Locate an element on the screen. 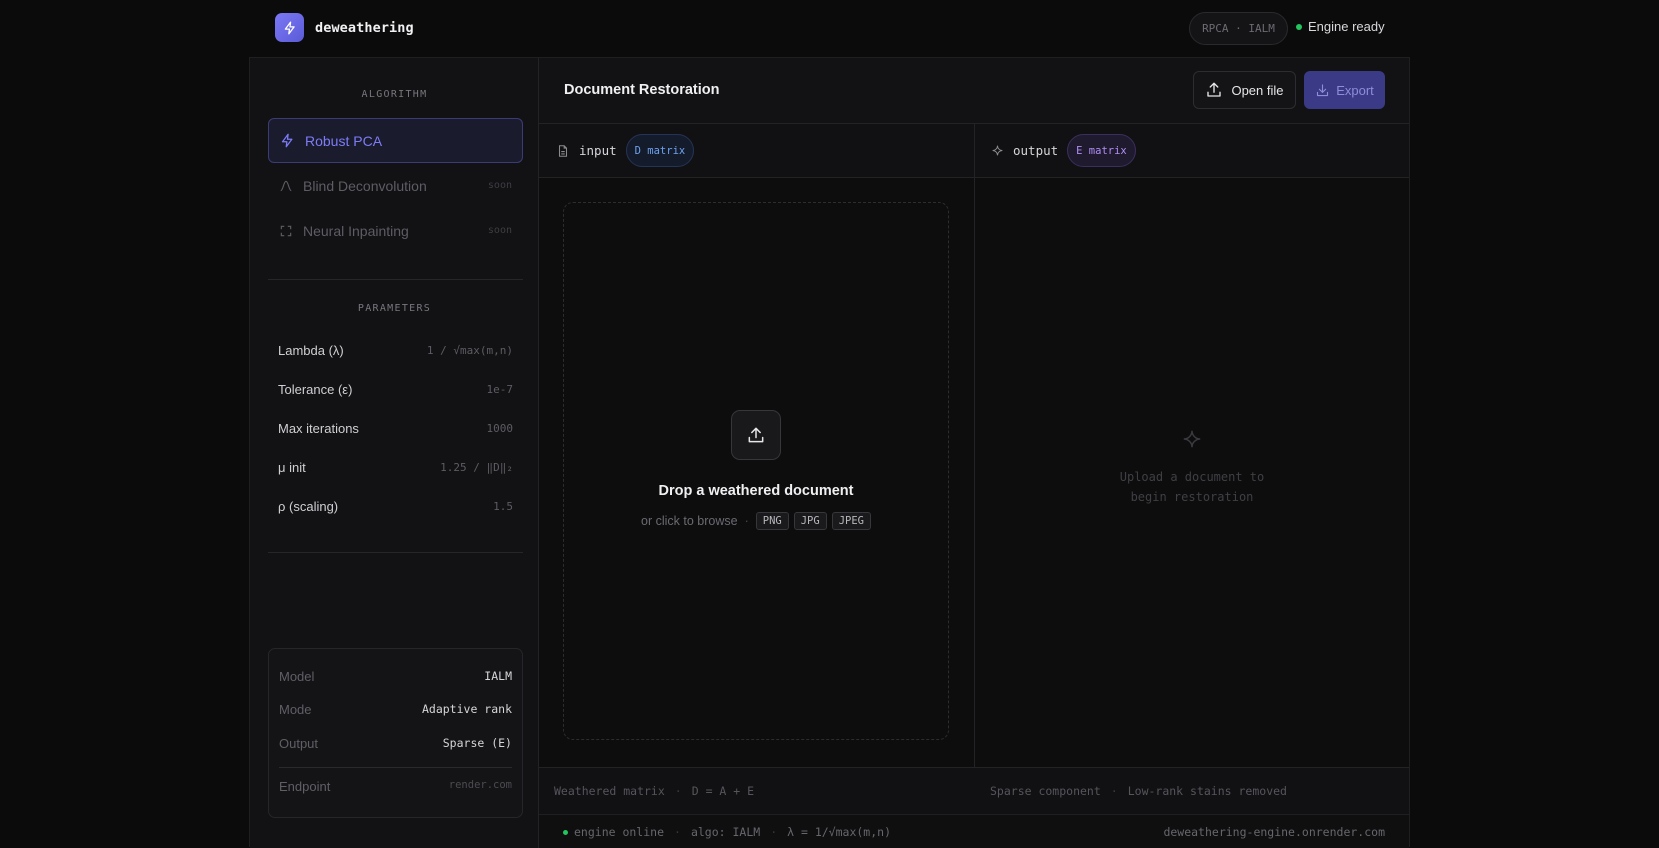  info-value: Sparse (E) is located at coordinates (477, 743).